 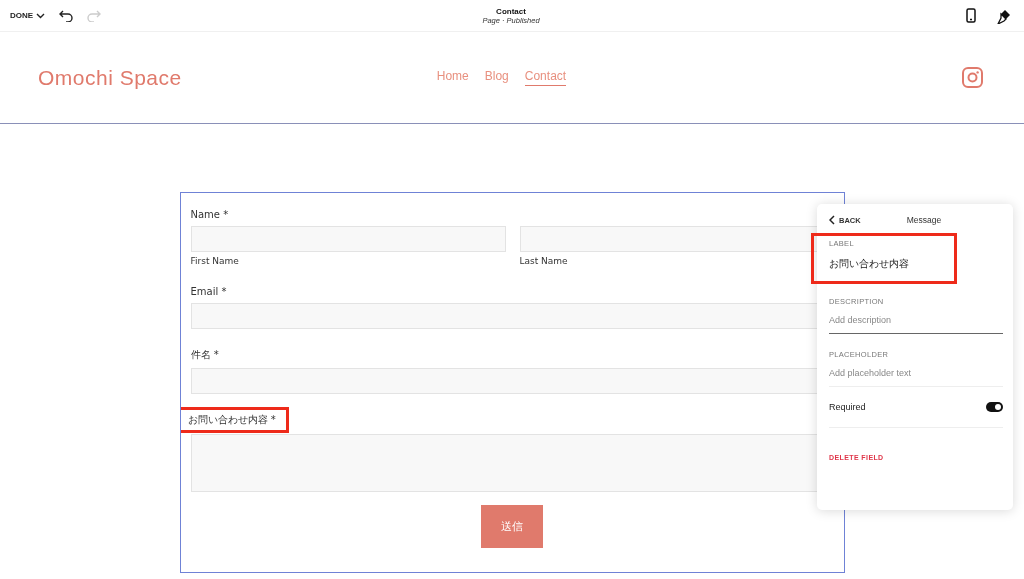 I want to click on mobile-icon, so click(x=971, y=15).